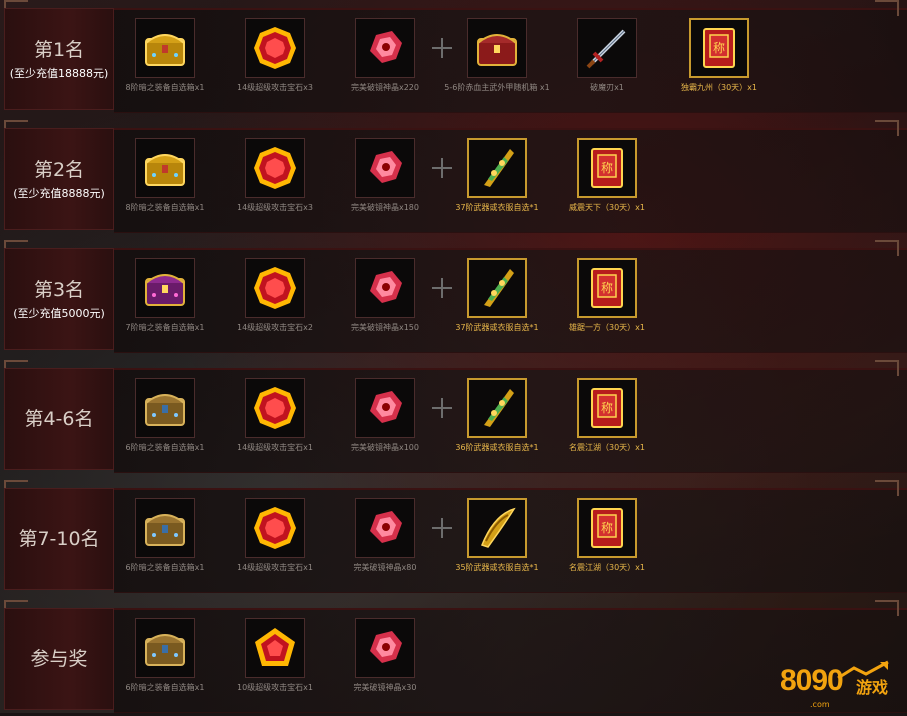 This screenshot has width=907, height=716. I want to click on reward-caption: 完美破镜神晶x180, so click(384, 207).